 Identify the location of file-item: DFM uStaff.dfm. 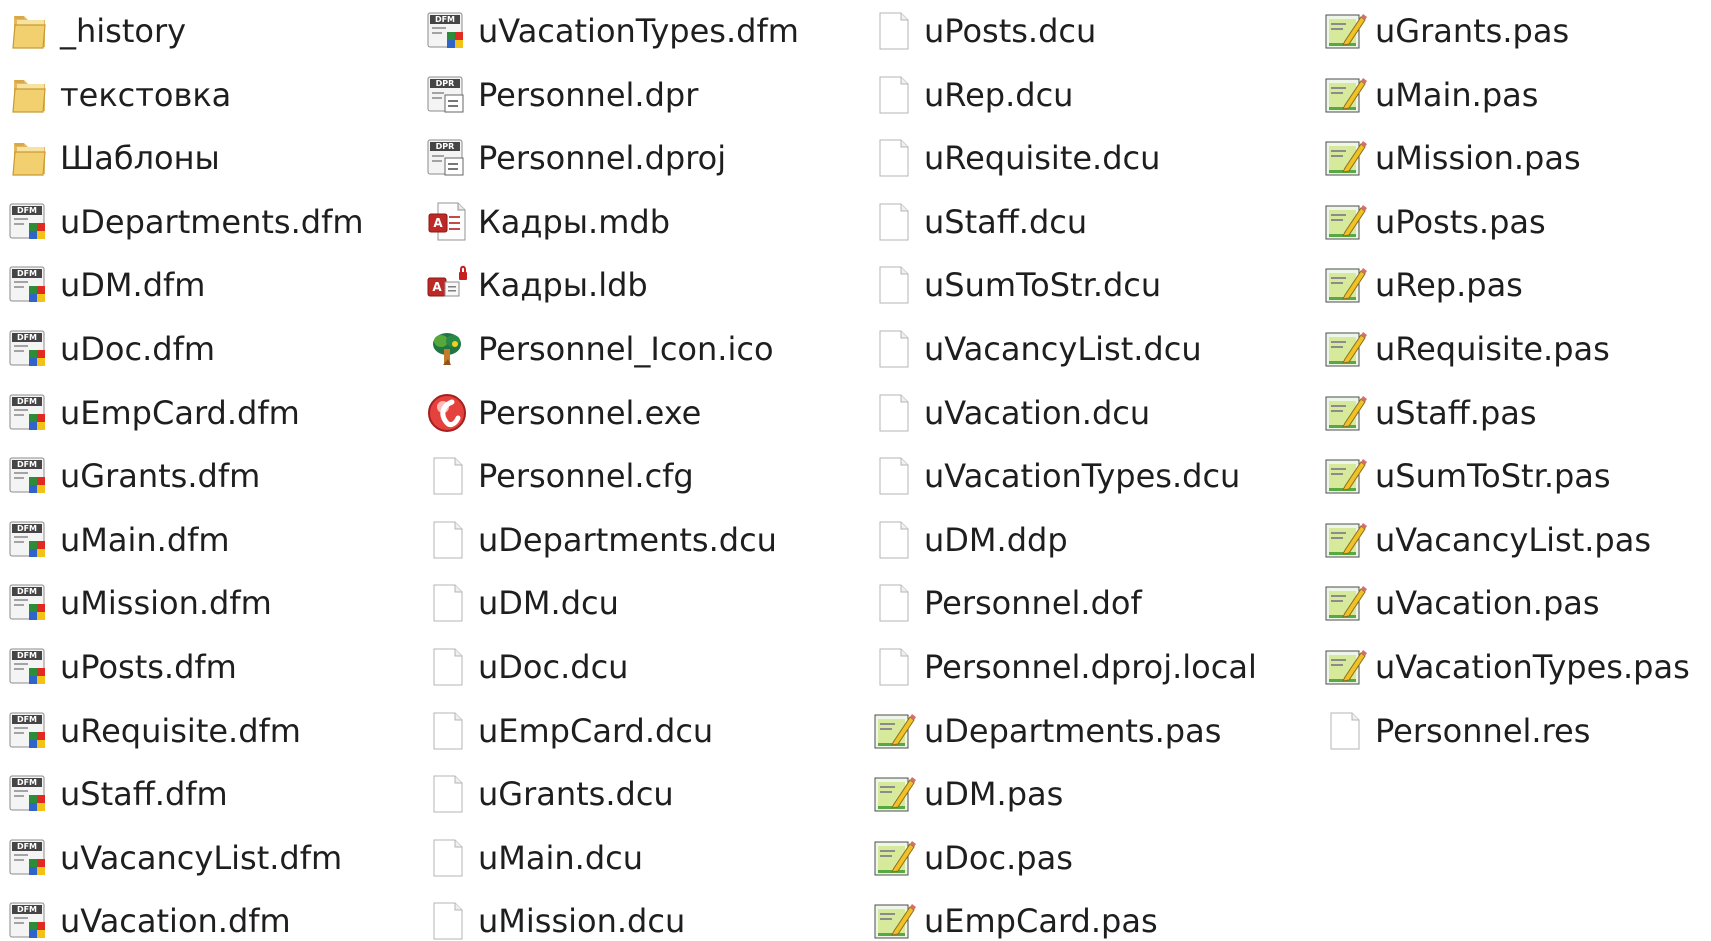
(117, 794).